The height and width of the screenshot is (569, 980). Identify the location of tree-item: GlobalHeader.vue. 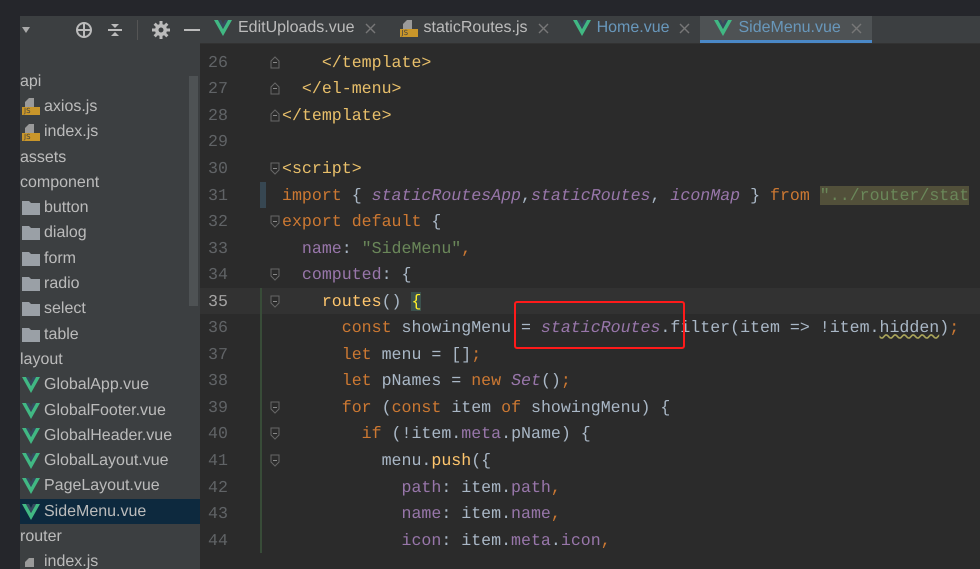
(110, 435).